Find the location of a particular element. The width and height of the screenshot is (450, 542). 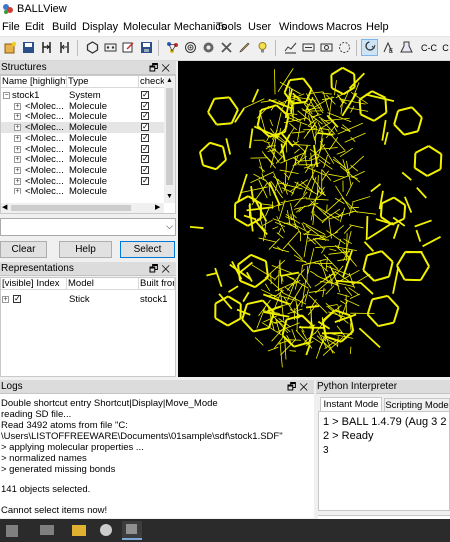

clear-icon: C-C is located at coordinates (429, 47).